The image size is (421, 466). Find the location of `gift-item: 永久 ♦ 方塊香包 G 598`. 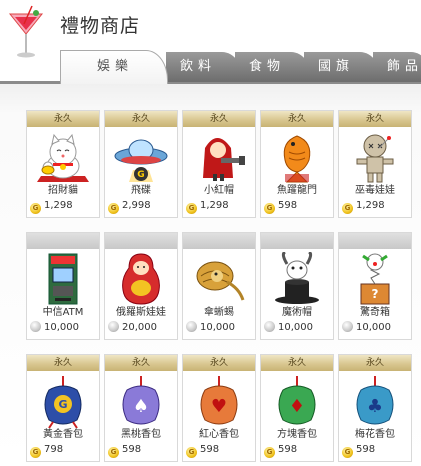

gift-item: 永久 ♦ 方塊香包 G 598 is located at coordinates (297, 408).